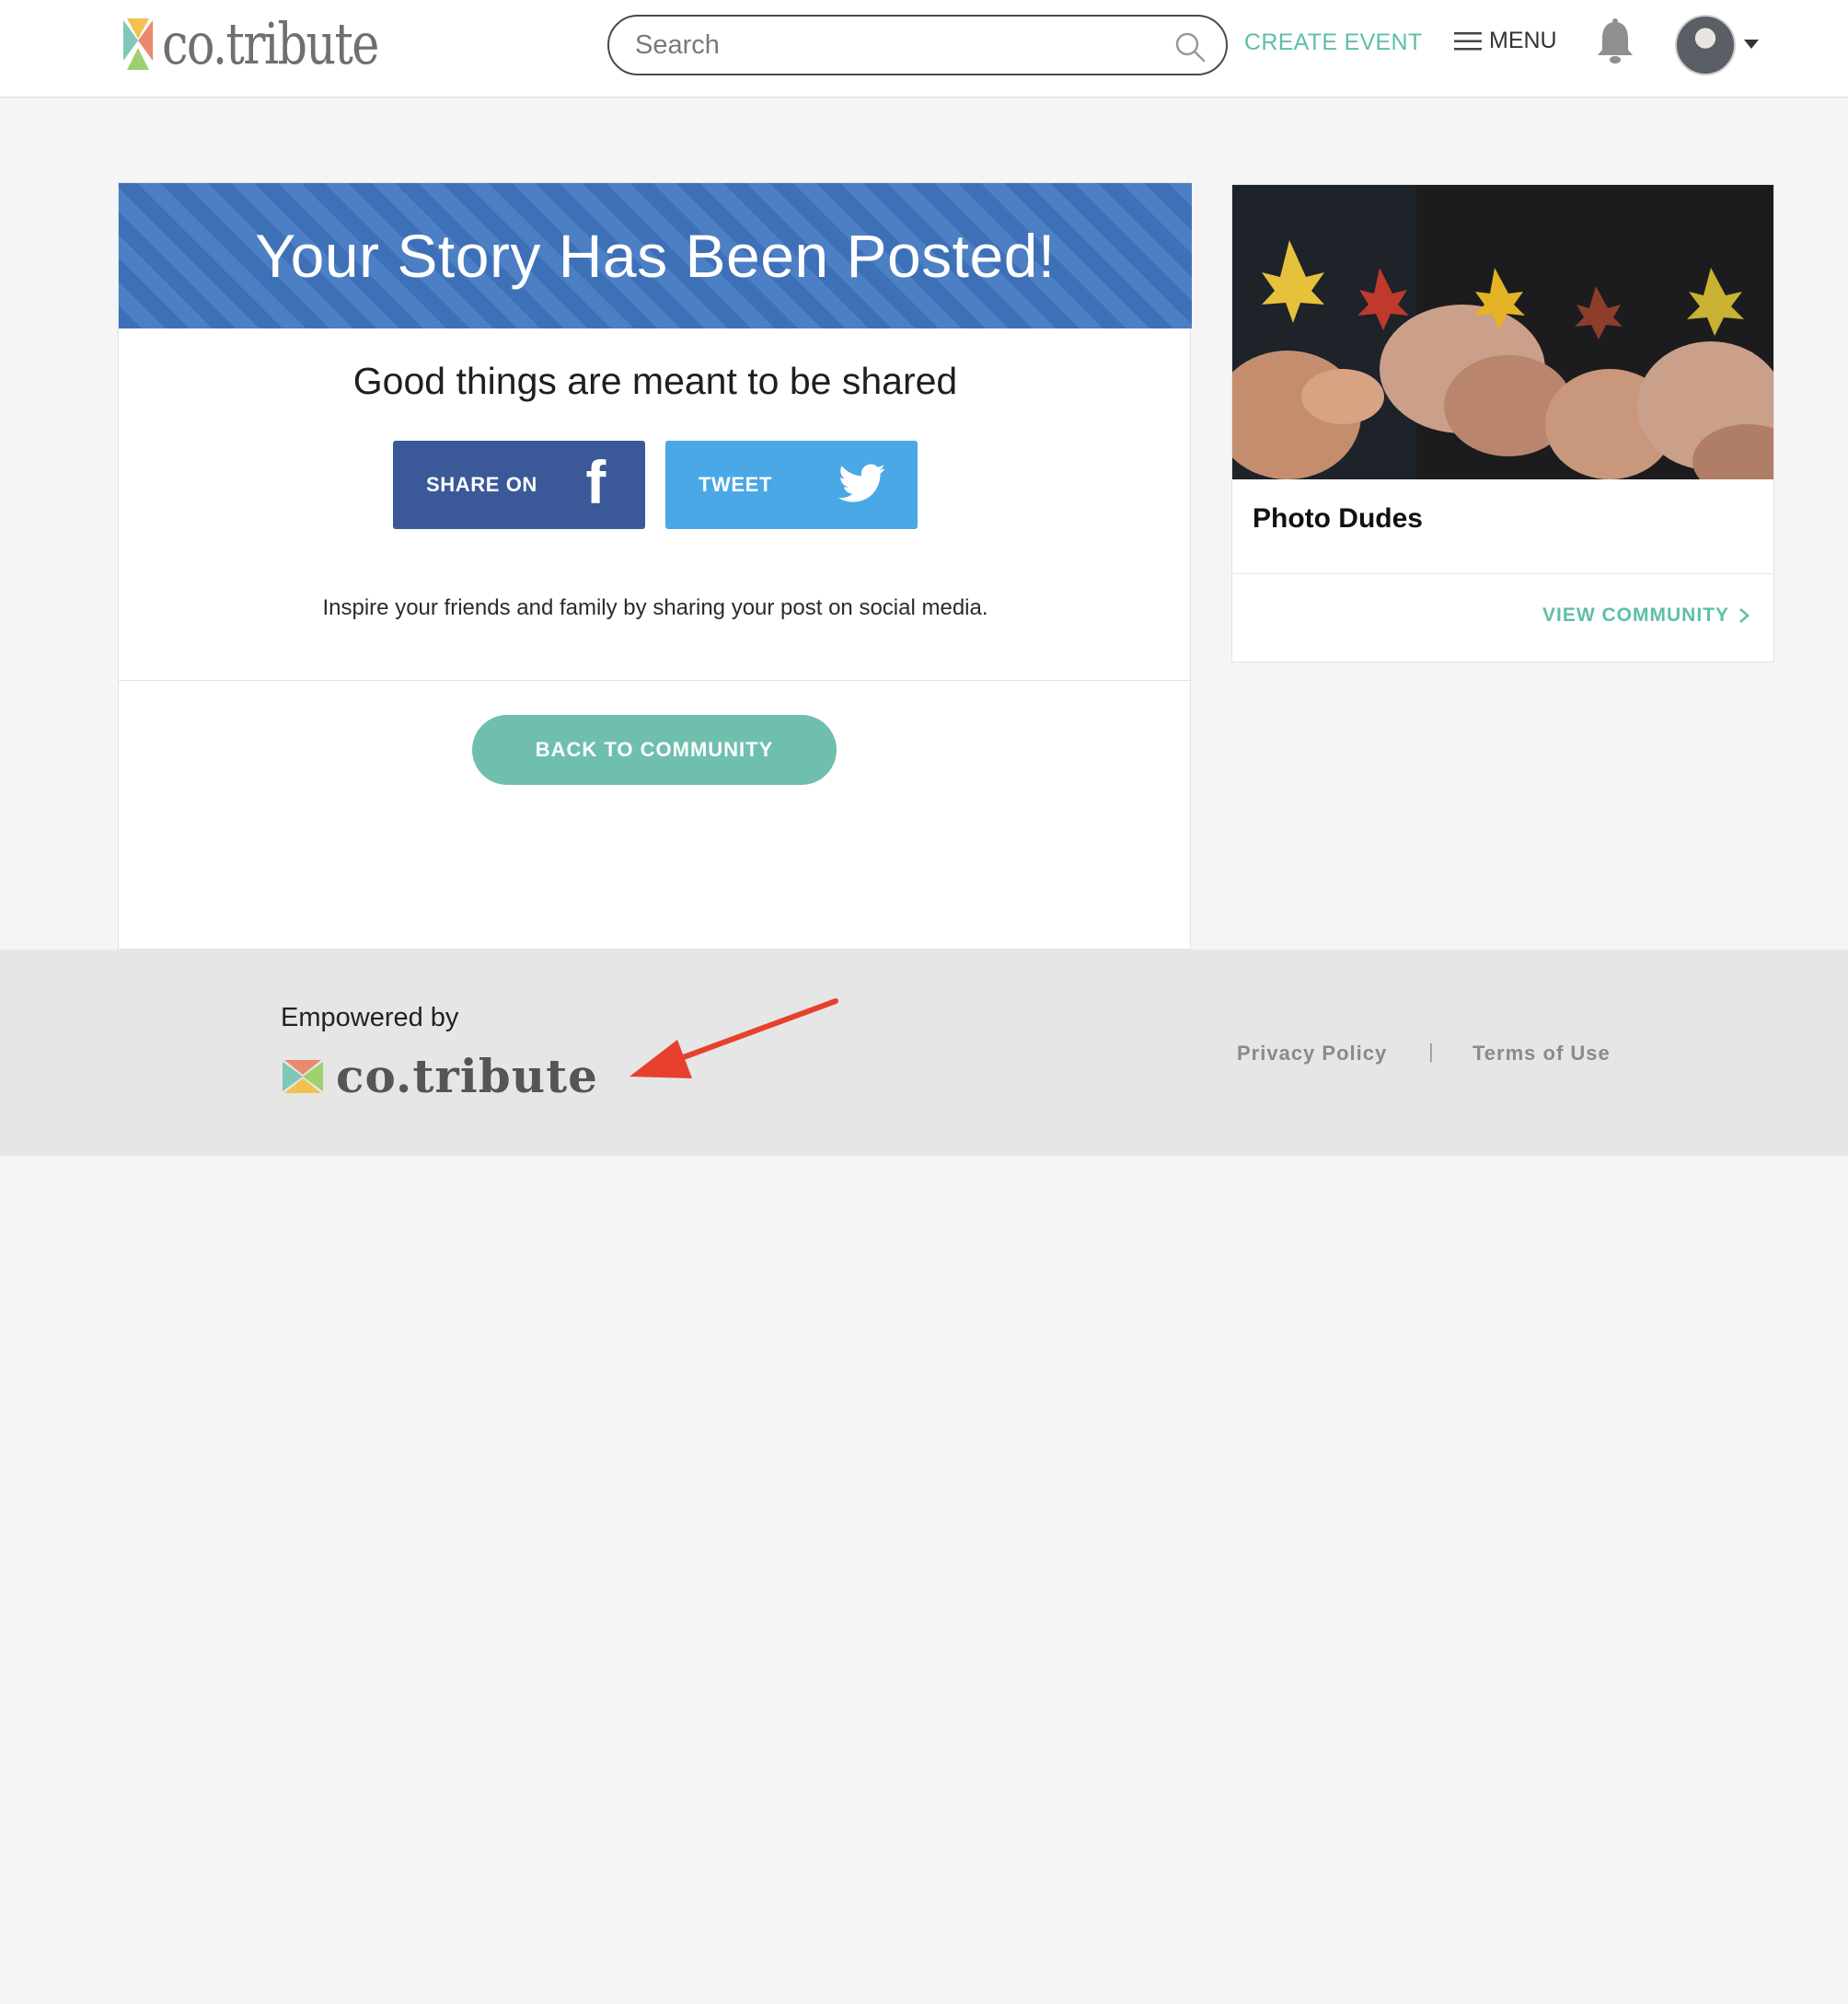 Image resolution: width=1848 pixels, height=2004 pixels. Describe the element at coordinates (791, 485) in the screenshot. I see `tweet-button: TWEET` at that location.